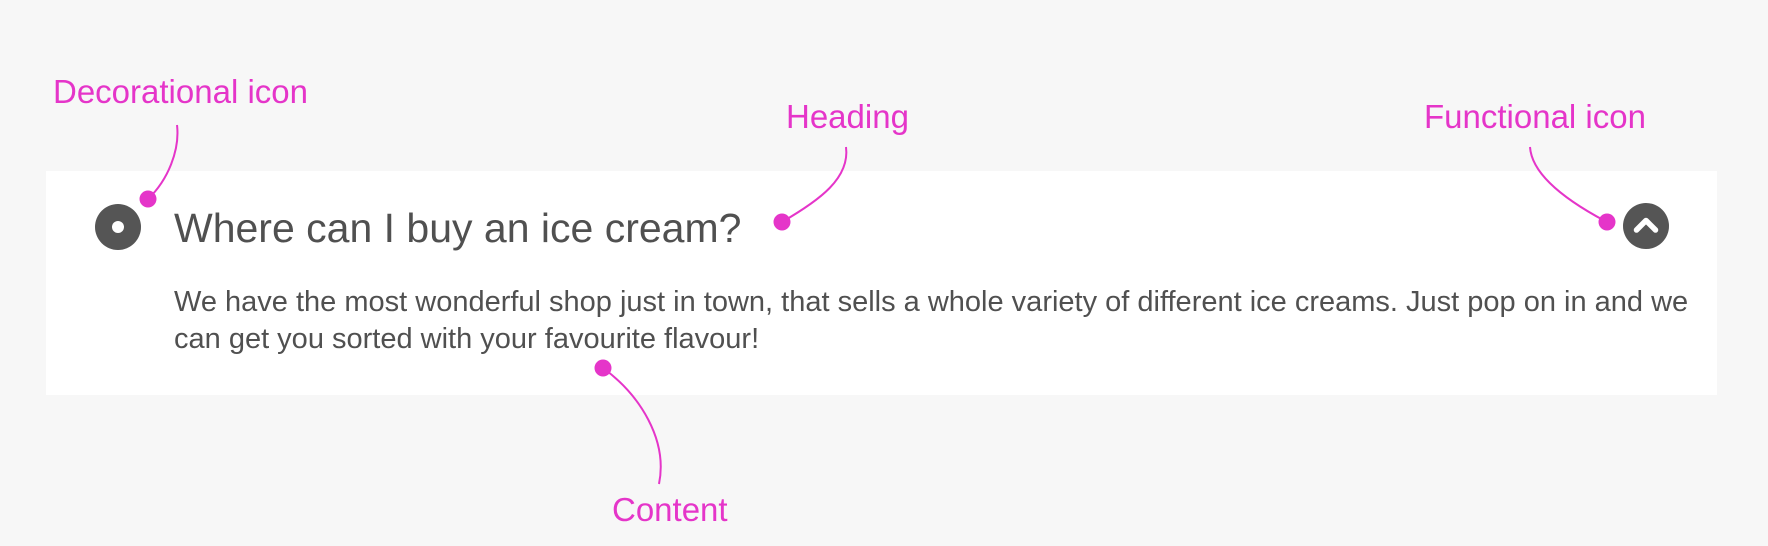 Image resolution: width=1768 pixels, height=546 pixels. What do you see at coordinates (847, 116) in the screenshot?
I see `annotation-label-heading: Heading` at bounding box center [847, 116].